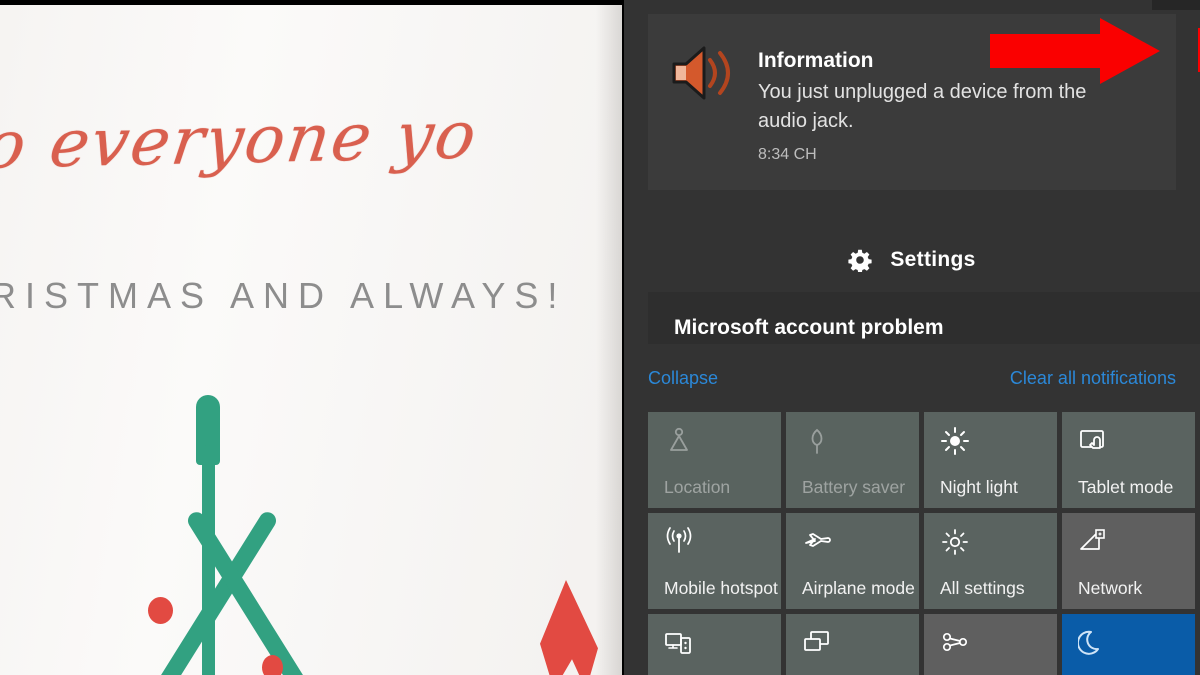  I want to click on network-signal-icon, so click(1092, 539).